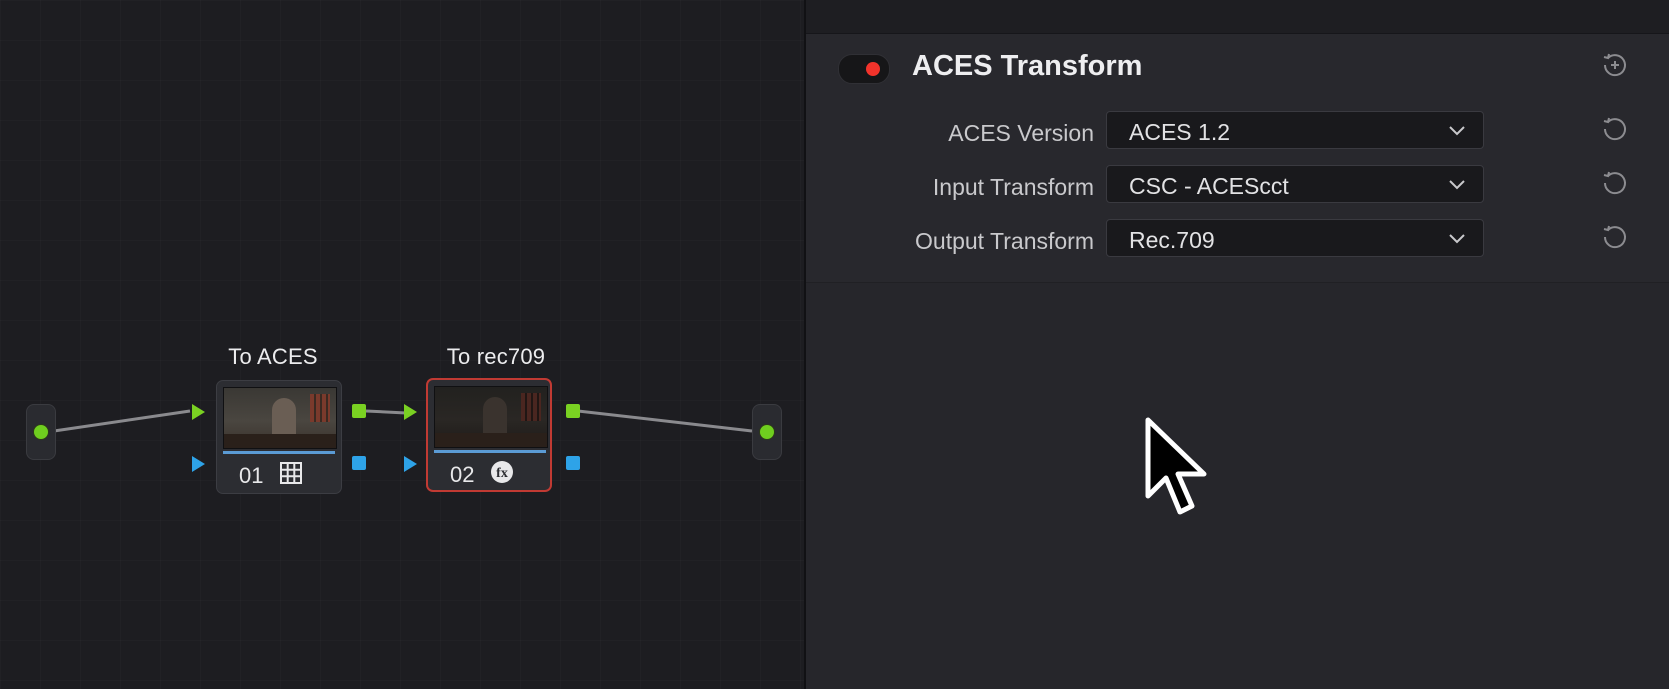  What do you see at coordinates (251, 475) in the screenshot?
I see `node-01-number: 01` at bounding box center [251, 475].